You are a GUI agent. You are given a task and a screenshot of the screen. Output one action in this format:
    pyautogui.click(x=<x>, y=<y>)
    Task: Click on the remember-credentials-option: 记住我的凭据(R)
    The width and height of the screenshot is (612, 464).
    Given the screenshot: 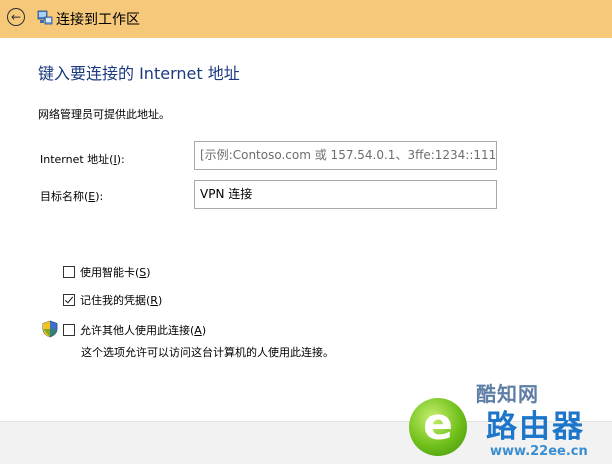 What is the action you would take?
    pyautogui.click(x=112, y=300)
    